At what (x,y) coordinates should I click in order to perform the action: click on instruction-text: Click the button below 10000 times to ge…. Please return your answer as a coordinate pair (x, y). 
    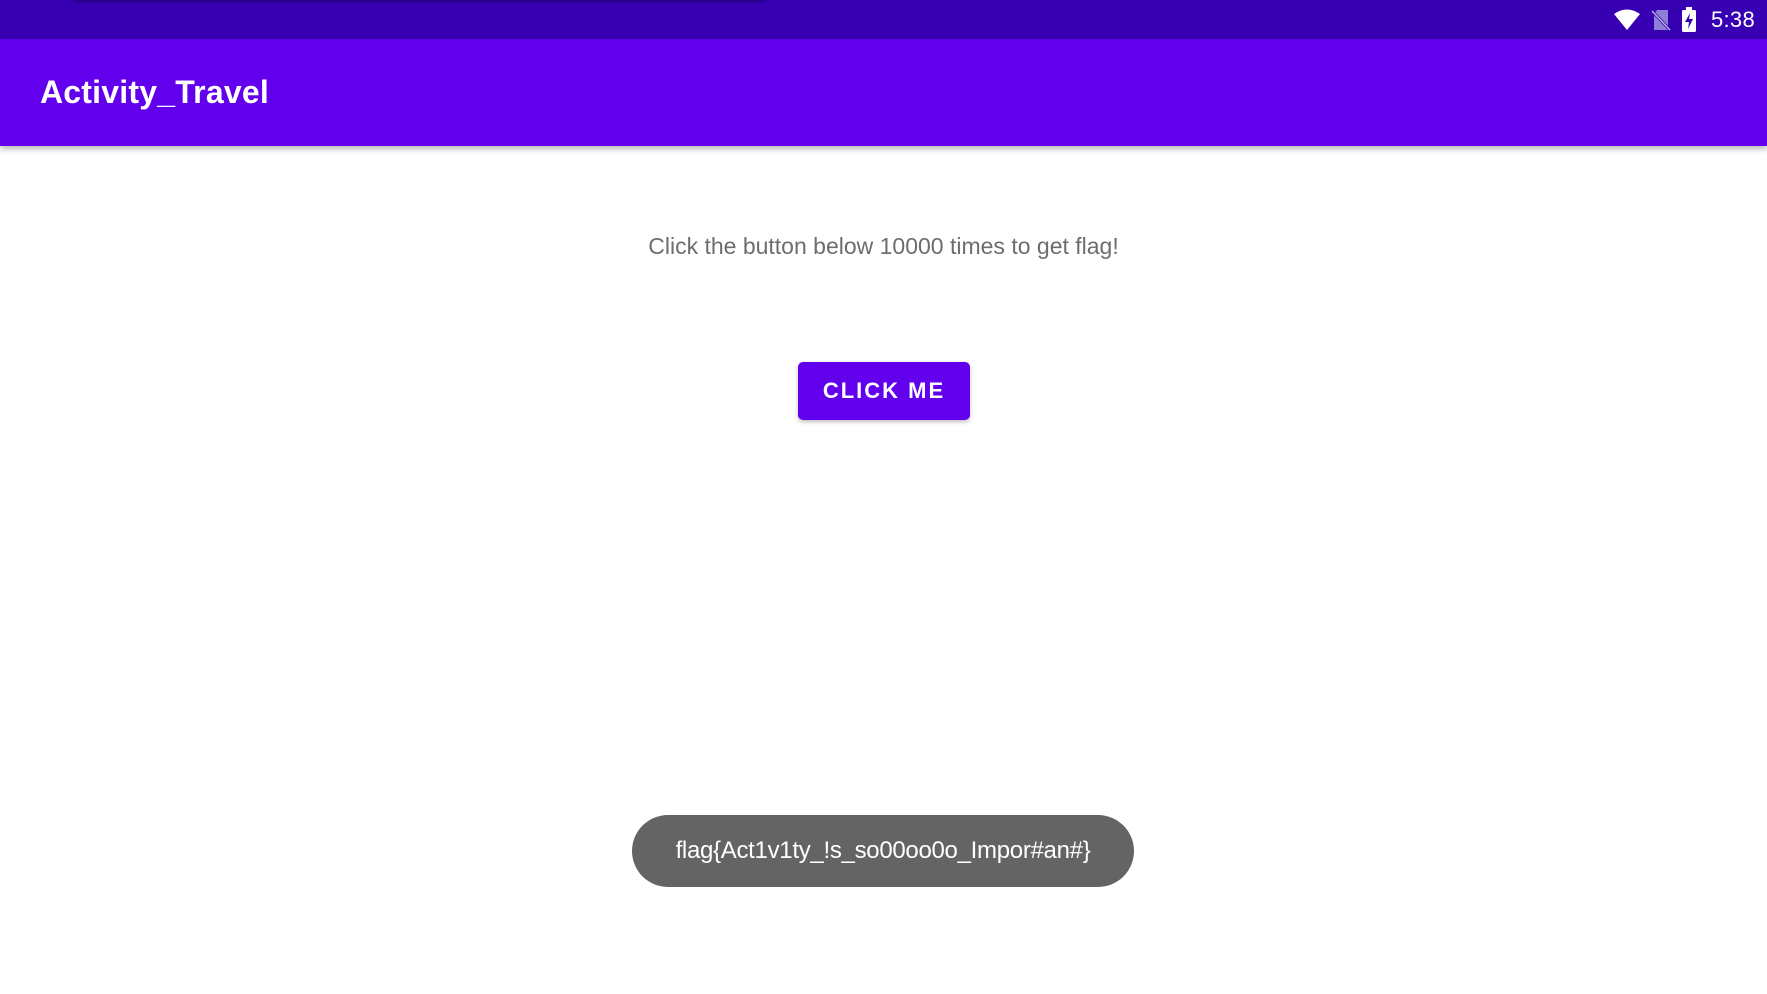
    Looking at the image, I should click on (883, 246).